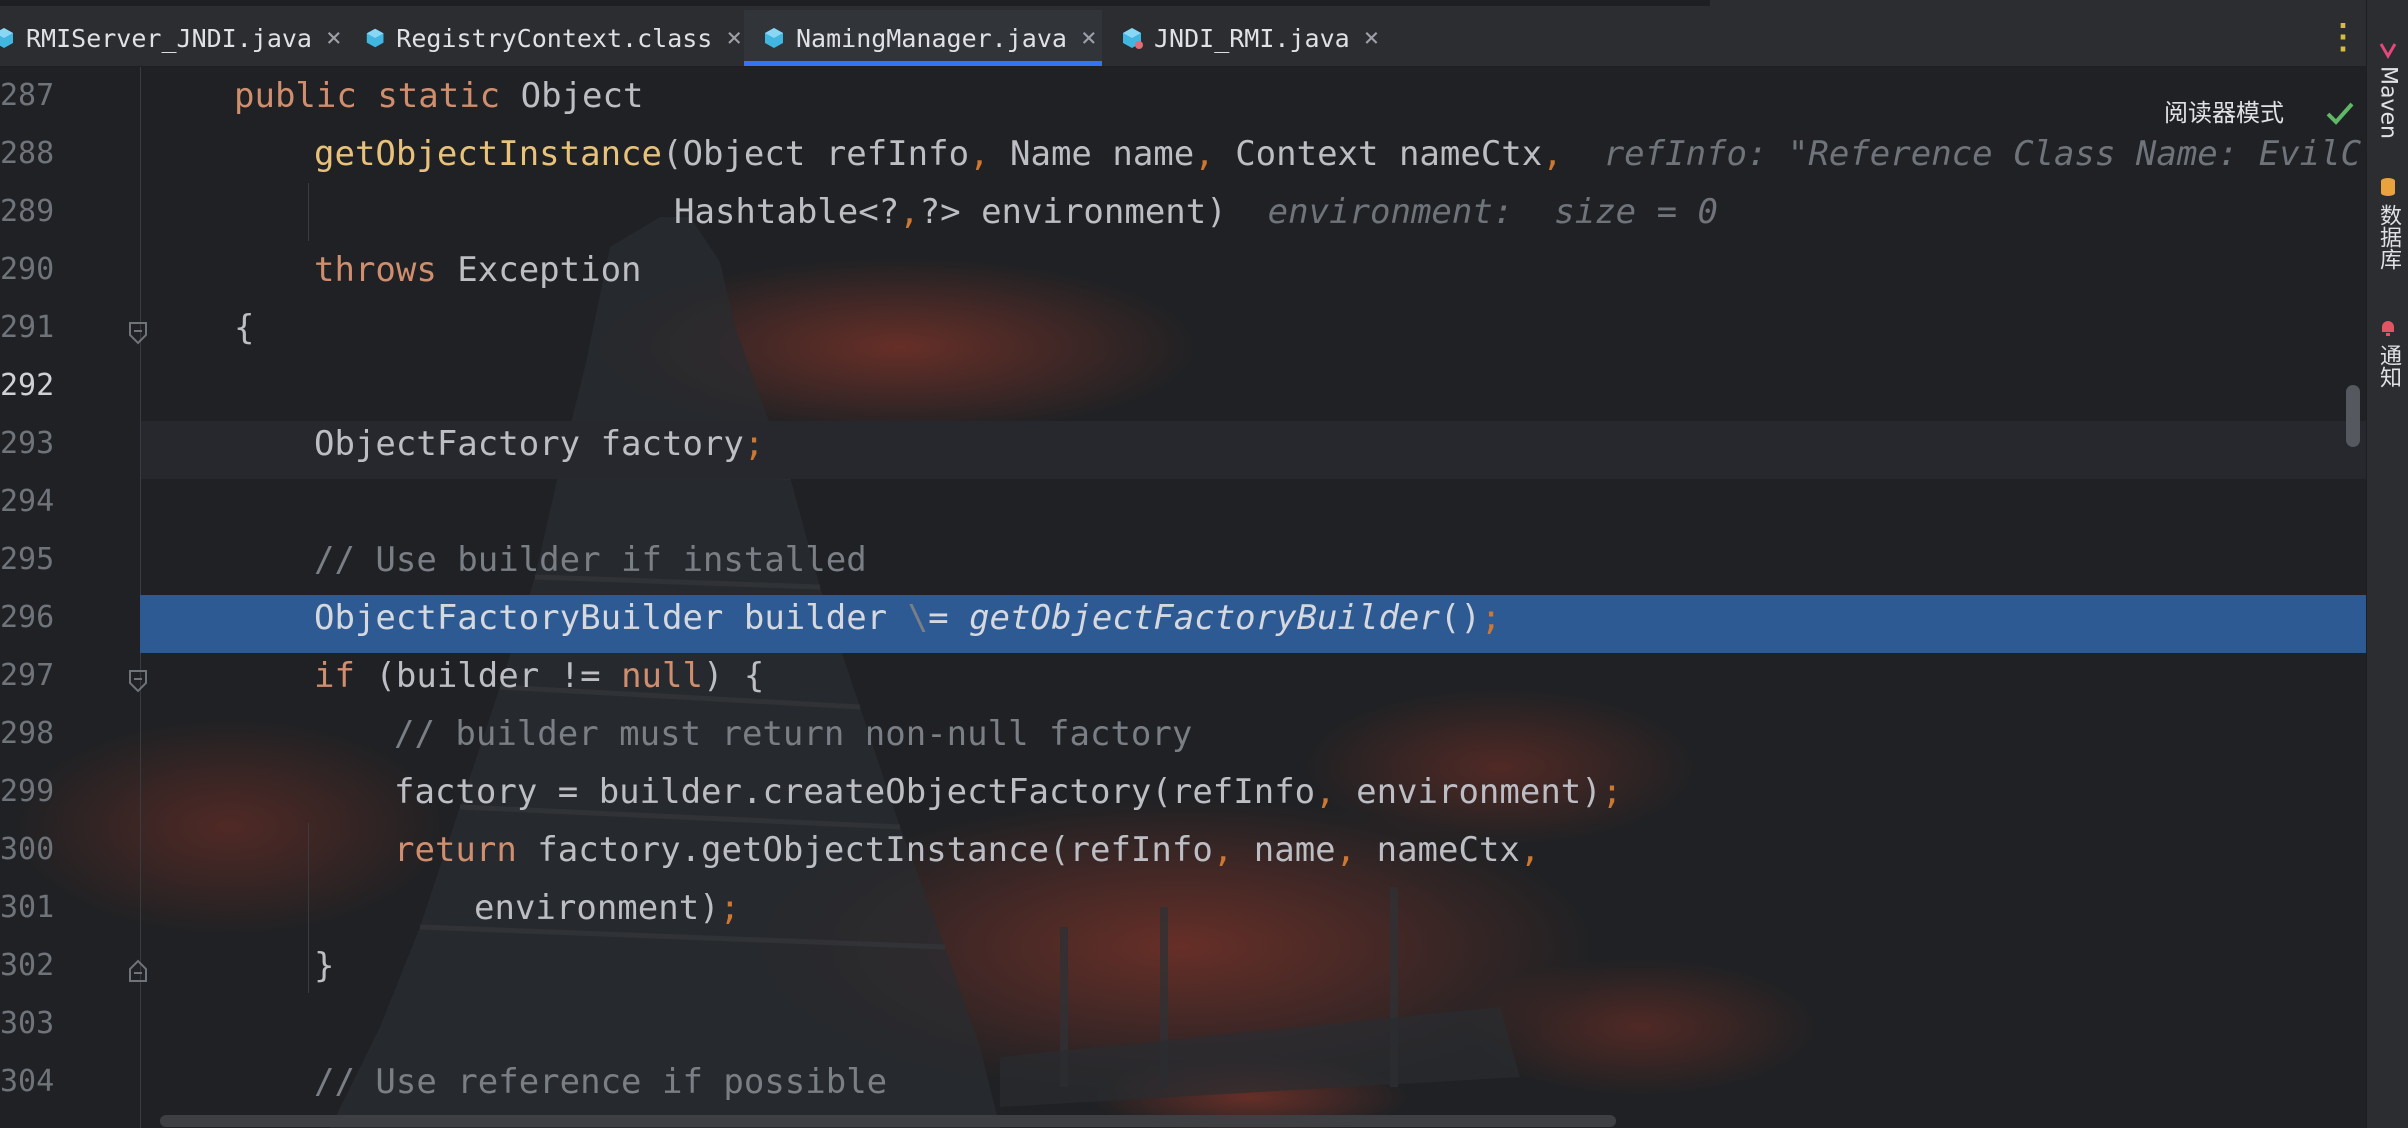 Image resolution: width=2408 pixels, height=1128 pixels. I want to click on maven-label: Maven, so click(2388, 102).